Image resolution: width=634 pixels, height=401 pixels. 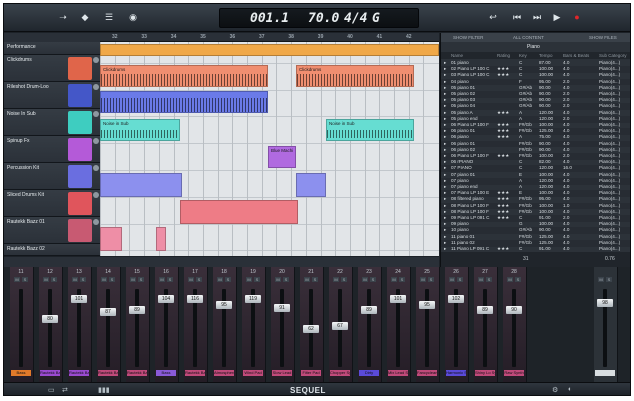 I want to click on channel-label: Shiny Lo Synth, so click(x=485, y=373).